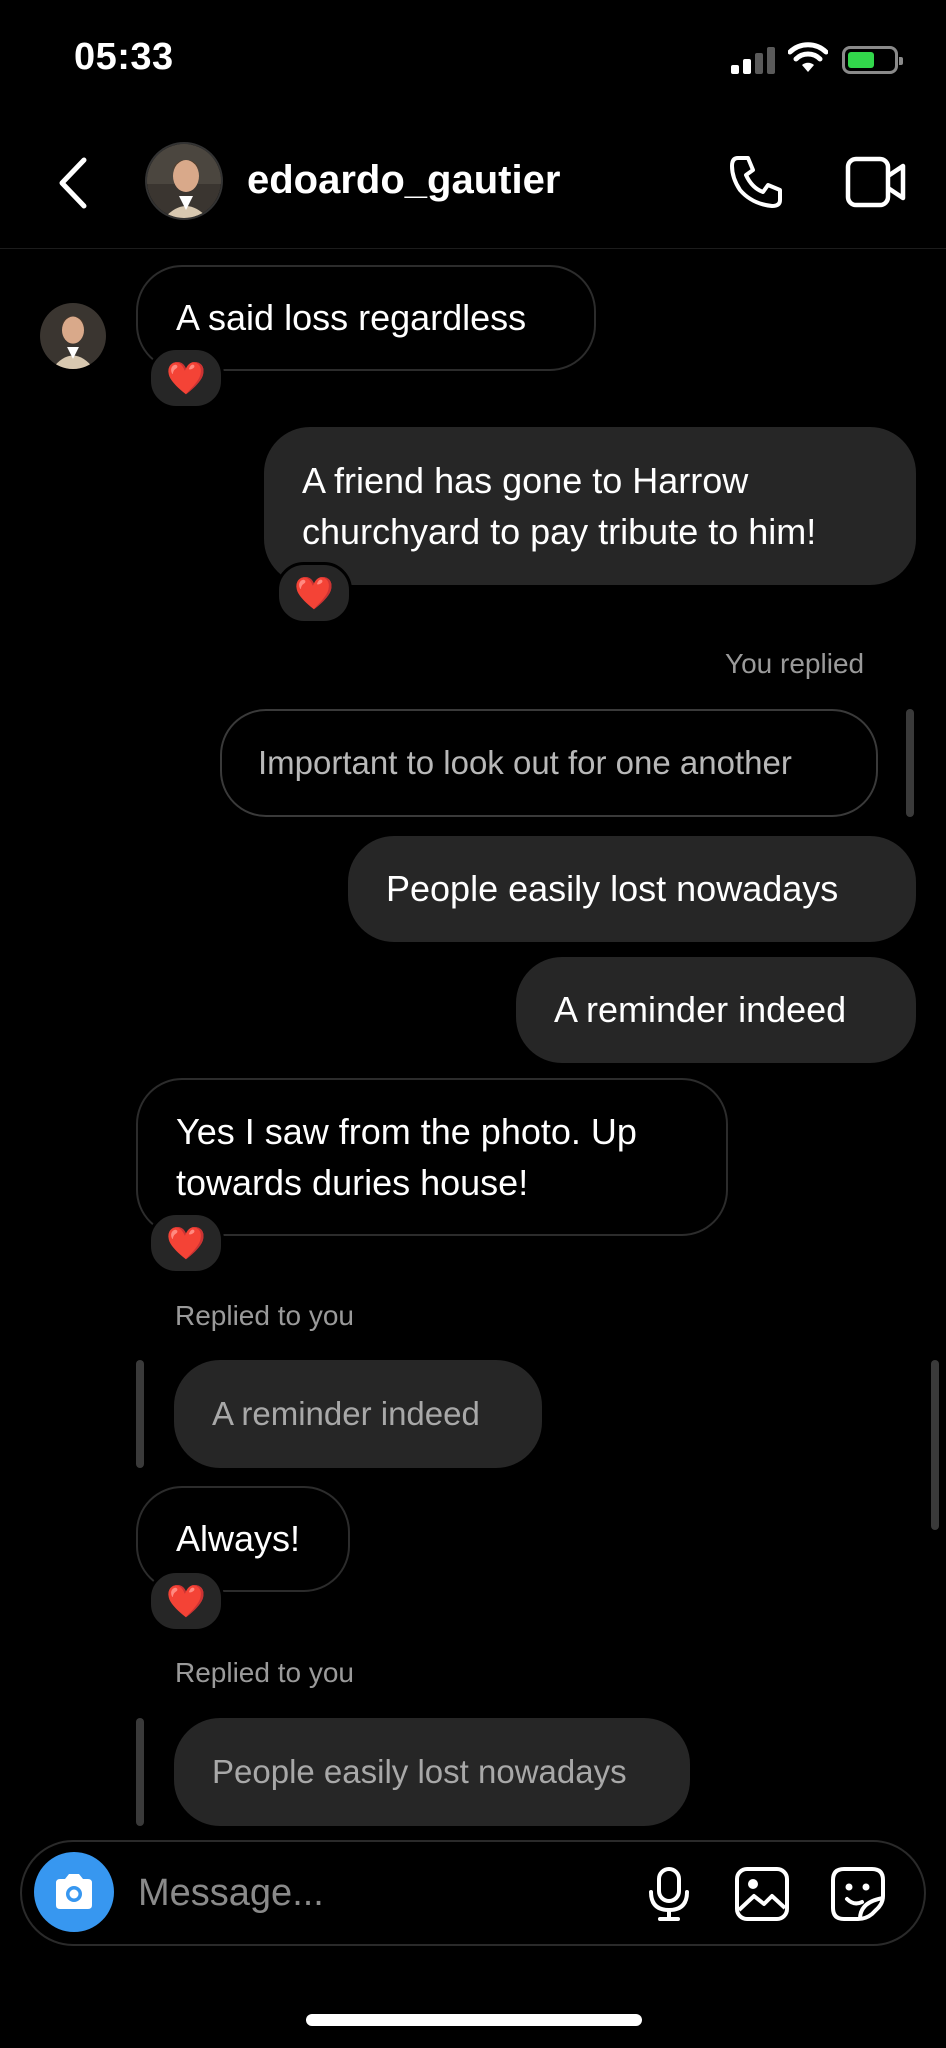 The image size is (946, 2048). What do you see at coordinates (795, 663) in the screenshot?
I see `reply-label: You replied` at bounding box center [795, 663].